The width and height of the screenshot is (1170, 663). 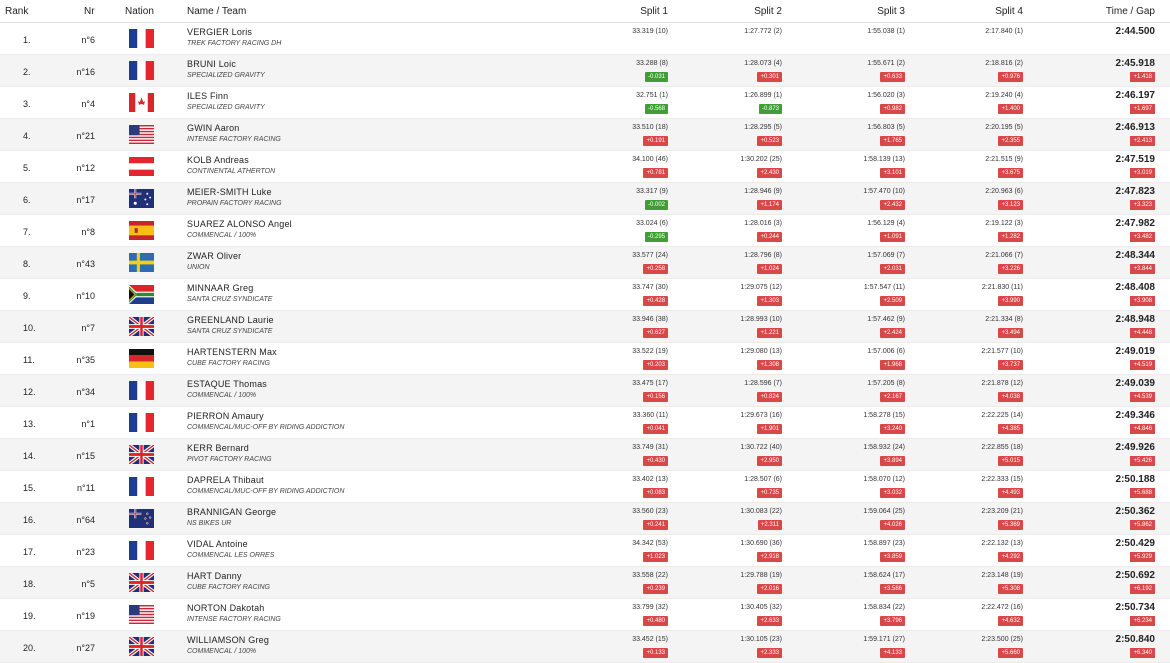 What do you see at coordinates (88, 424) in the screenshot?
I see `bib-number: n°1` at bounding box center [88, 424].